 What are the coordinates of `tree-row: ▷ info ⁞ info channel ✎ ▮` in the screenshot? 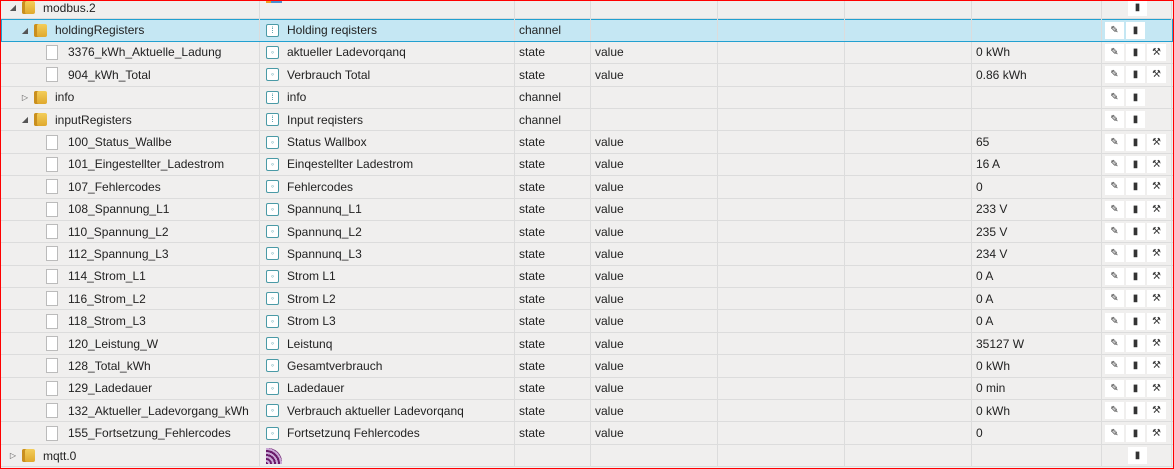 It's located at (587, 97).